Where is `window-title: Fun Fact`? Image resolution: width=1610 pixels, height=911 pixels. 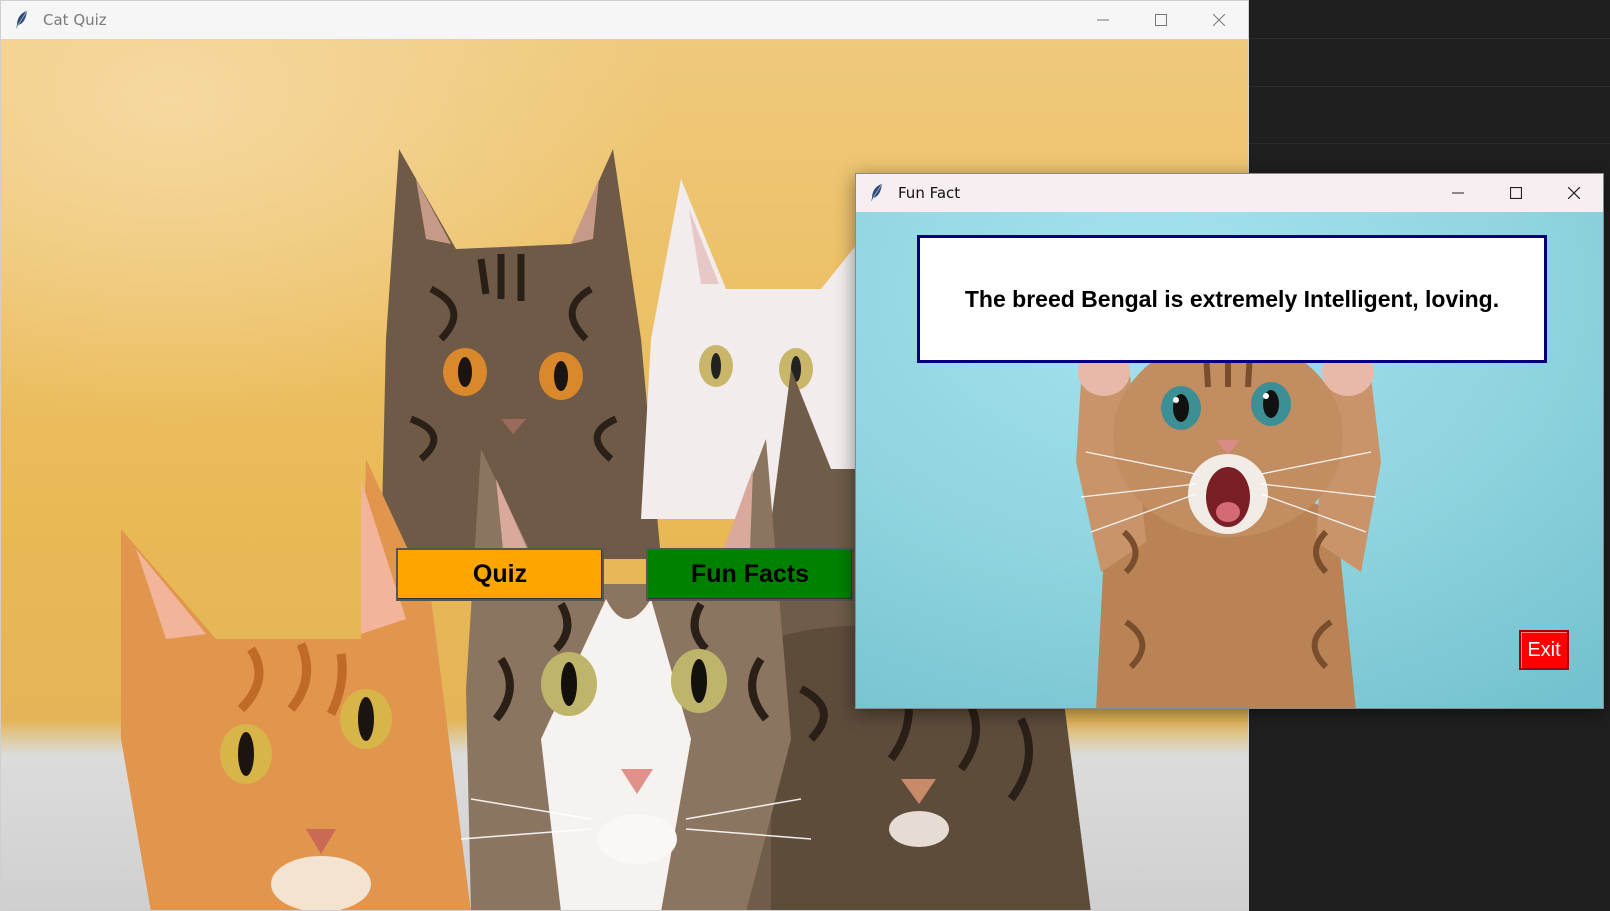 window-title: Fun Fact is located at coordinates (929, 193).